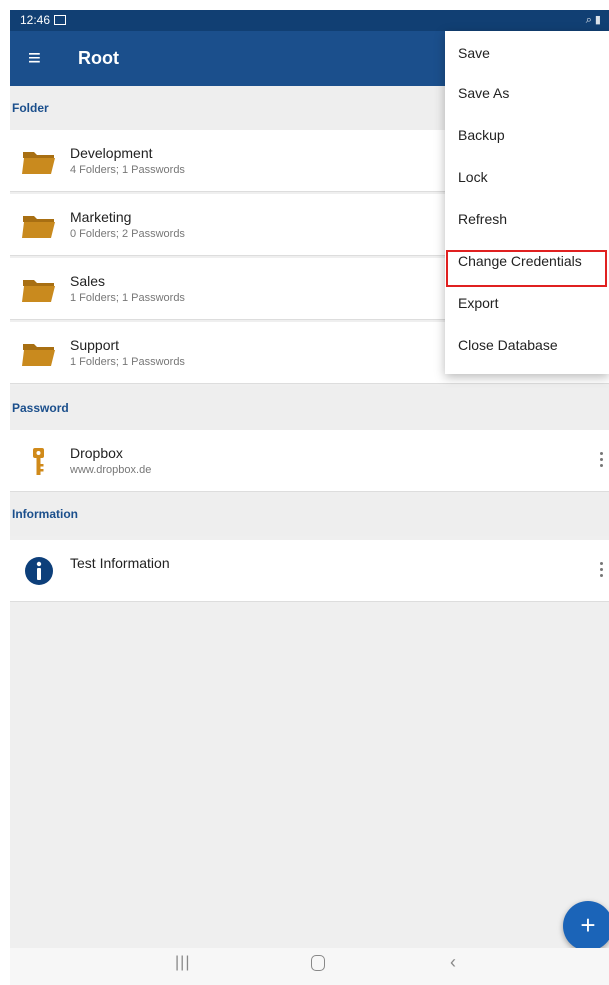 This screenshot has height=985, width=609. I want to click on status-time: 12:46, so click(35, 20).